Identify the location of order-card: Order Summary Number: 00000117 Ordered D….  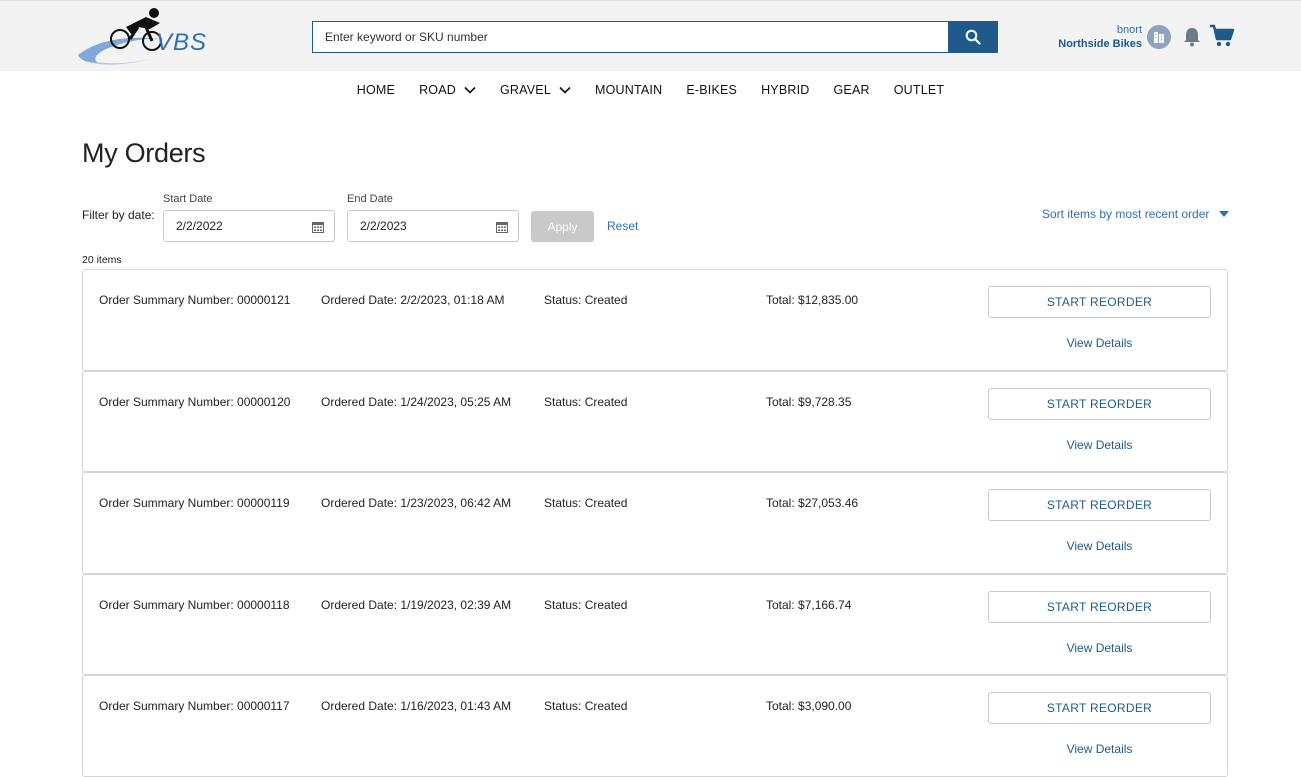
(655, 726).